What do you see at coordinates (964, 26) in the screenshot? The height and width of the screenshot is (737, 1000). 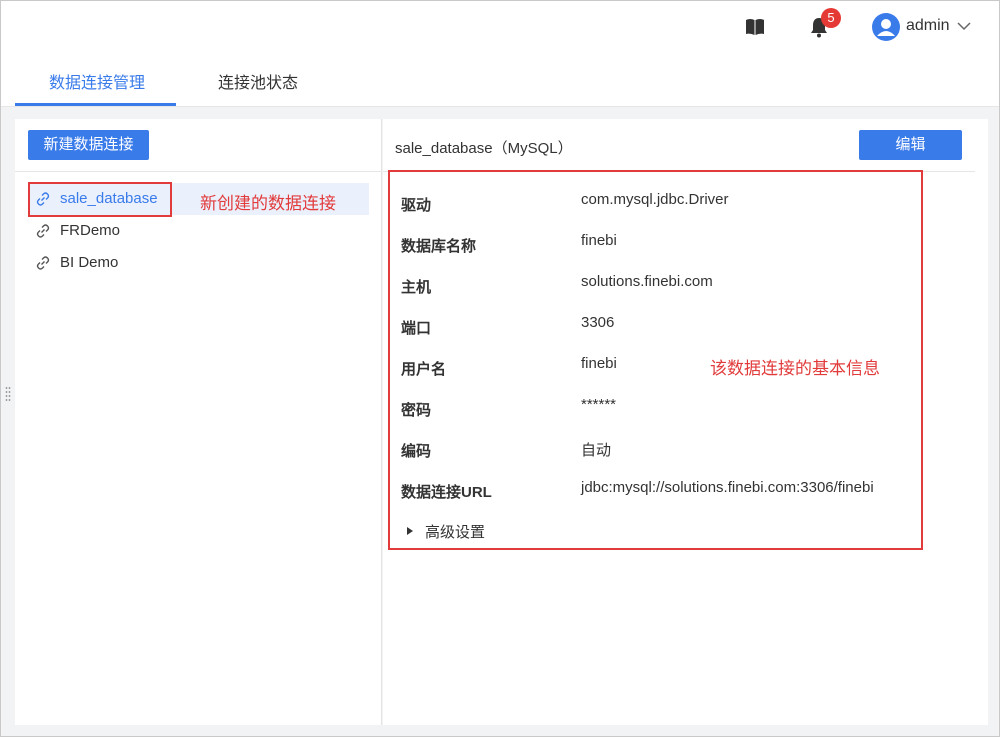 I see `chevron-down-icon` at bounding box center [964, 26].